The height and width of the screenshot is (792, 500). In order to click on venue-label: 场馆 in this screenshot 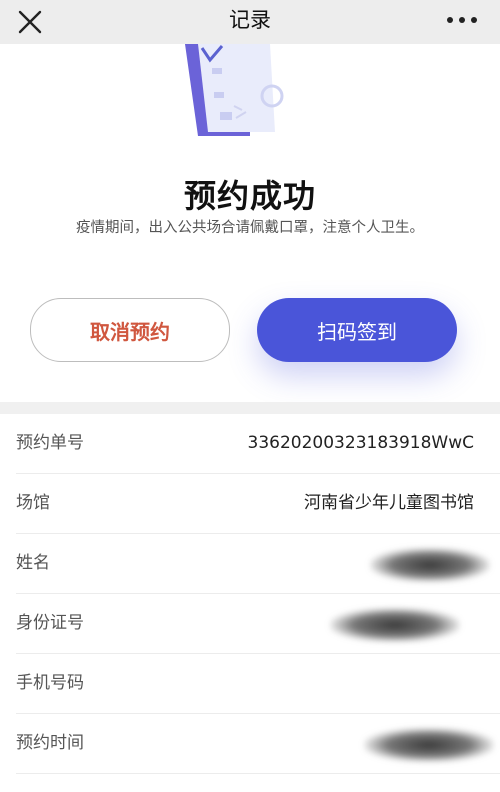, I will do `click(33, 503)`.